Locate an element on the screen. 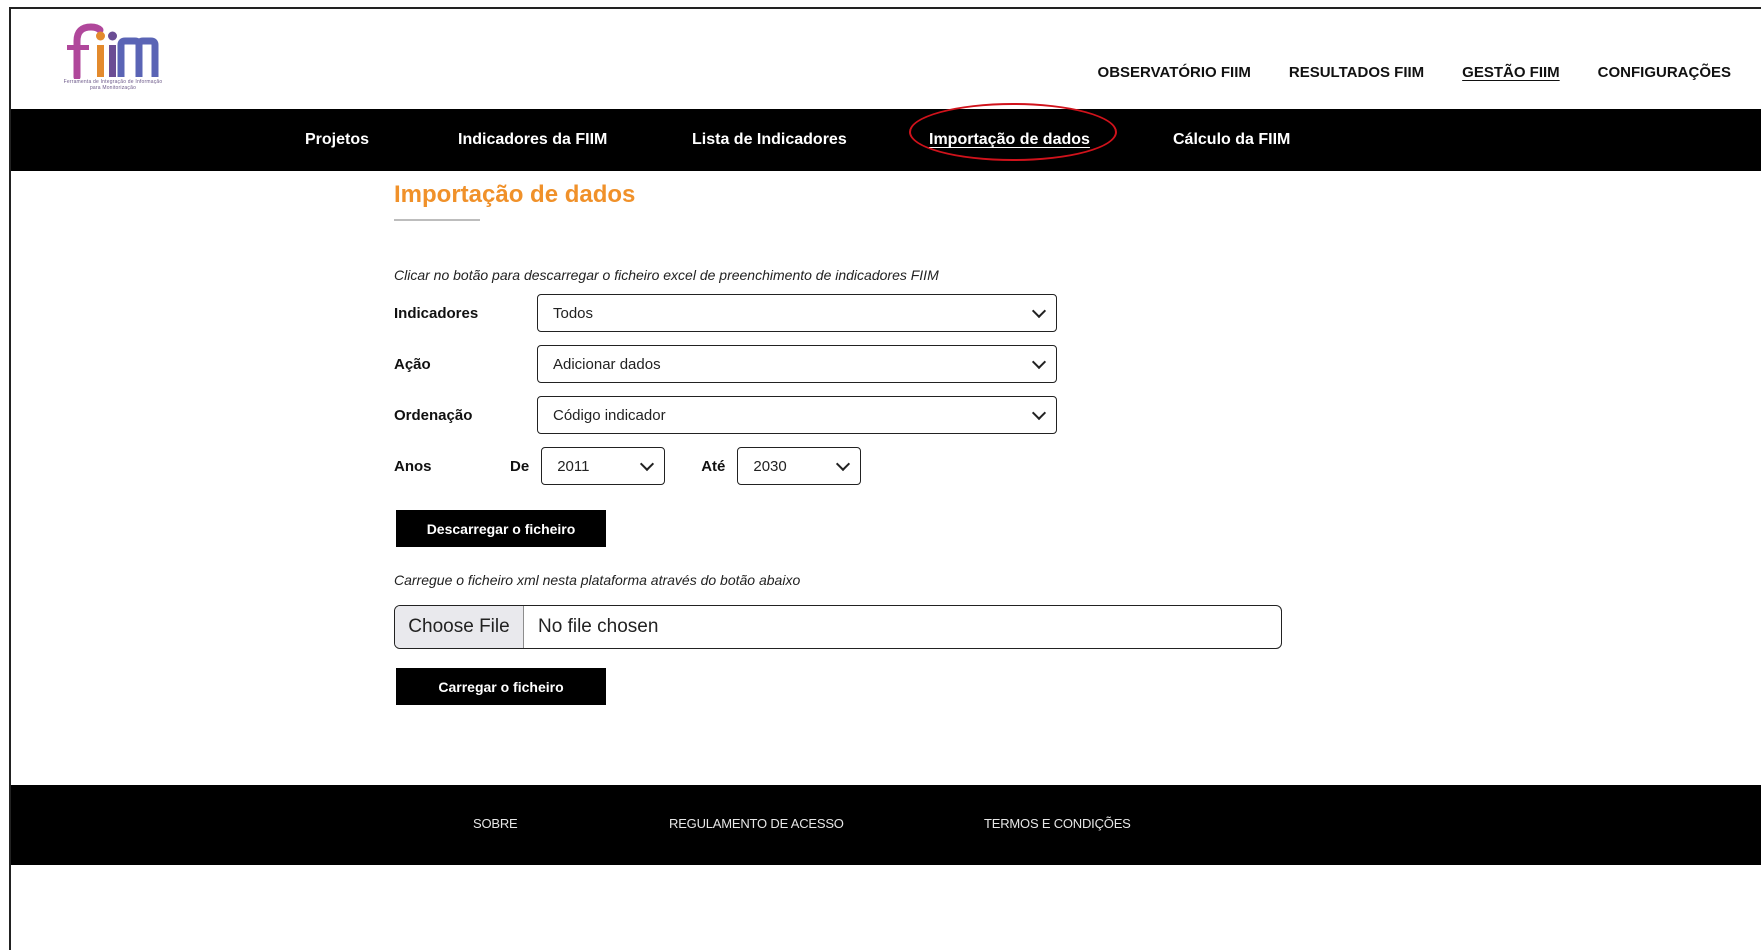  title-underline is located at coordinates (437, 220).